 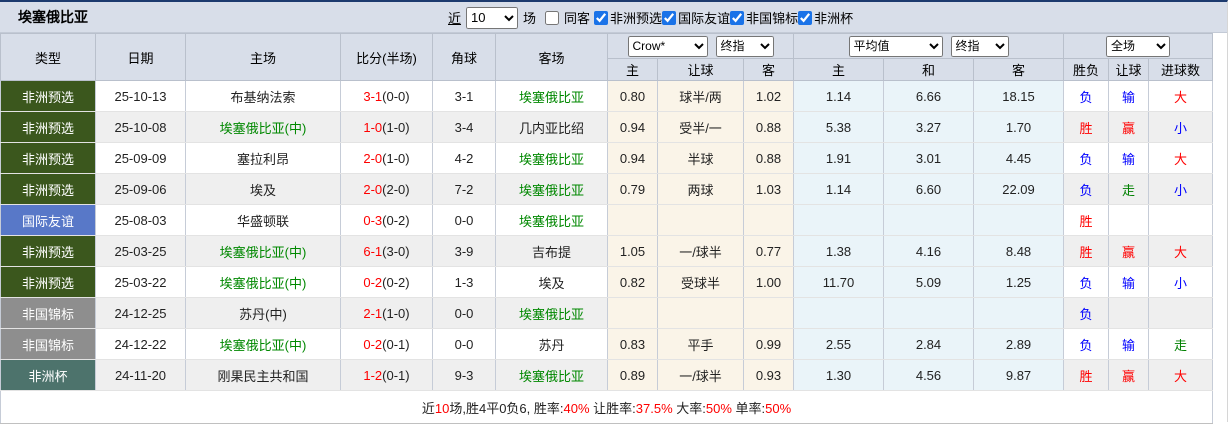 I want to click on home-team-cell: 塞拉利昂, so click(x=263, y=158).